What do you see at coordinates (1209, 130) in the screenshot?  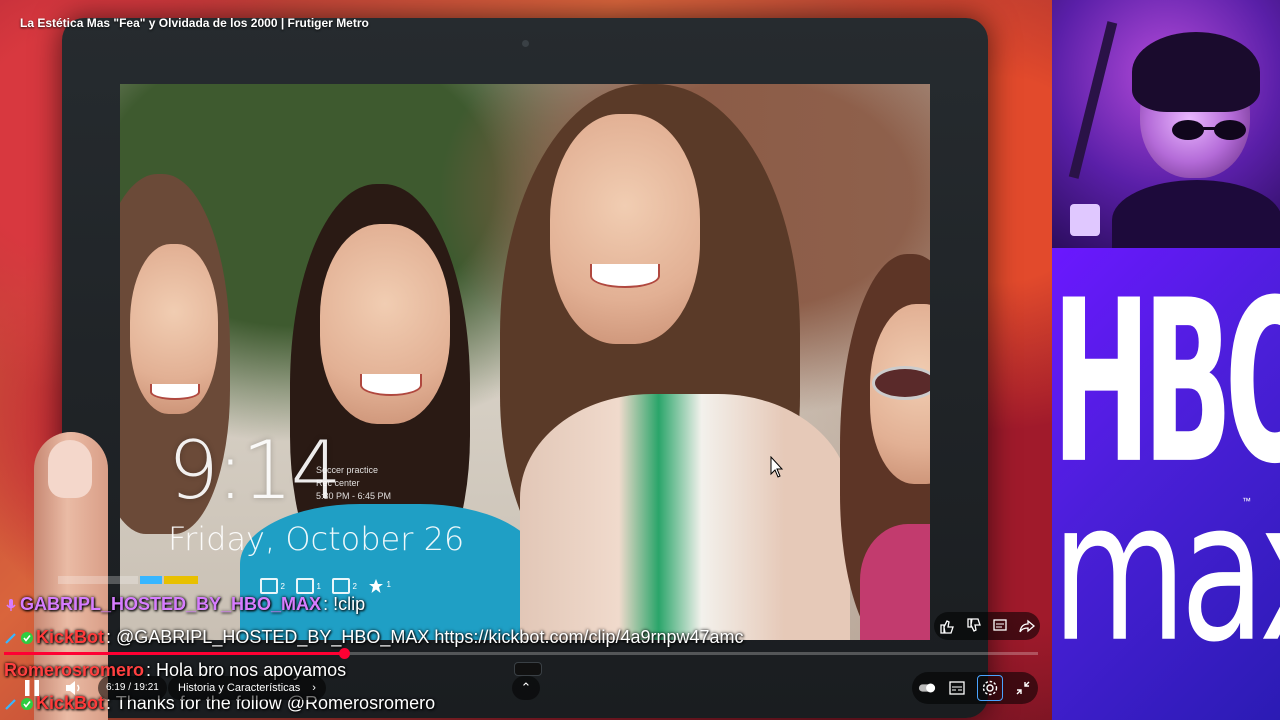 I see `sunglasses` at bounding box center [1209, 130].